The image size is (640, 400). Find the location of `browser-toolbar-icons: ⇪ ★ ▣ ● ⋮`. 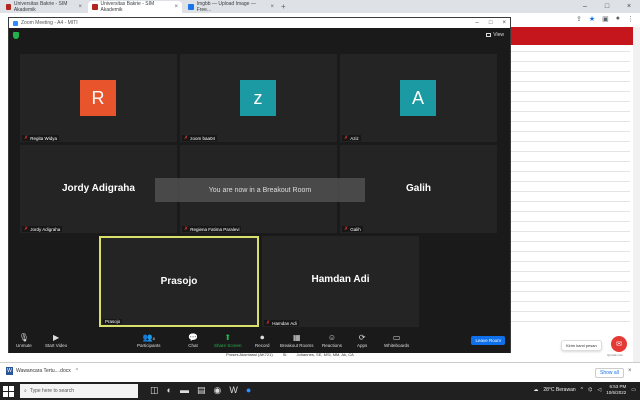

browser-toolbar-icons: ⇪ ★ ▣ ● ⋮ is located at coordinates (605, 19).